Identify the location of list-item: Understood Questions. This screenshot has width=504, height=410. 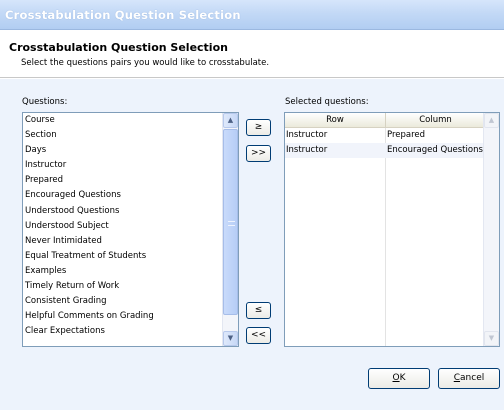
(122, 211).